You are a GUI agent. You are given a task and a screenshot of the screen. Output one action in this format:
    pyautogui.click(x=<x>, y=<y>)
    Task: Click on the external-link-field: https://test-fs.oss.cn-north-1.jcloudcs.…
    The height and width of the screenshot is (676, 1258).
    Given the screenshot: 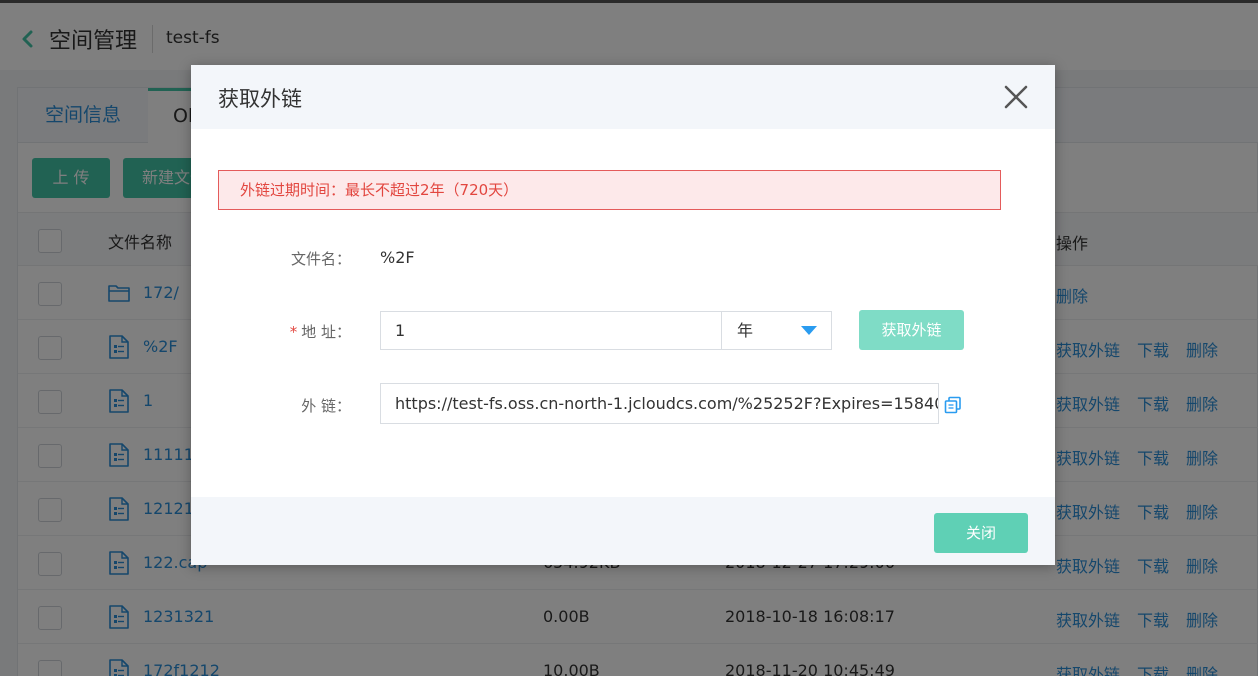 What is the action you would take?
    pyautogui.click(x=659, y=403)
    